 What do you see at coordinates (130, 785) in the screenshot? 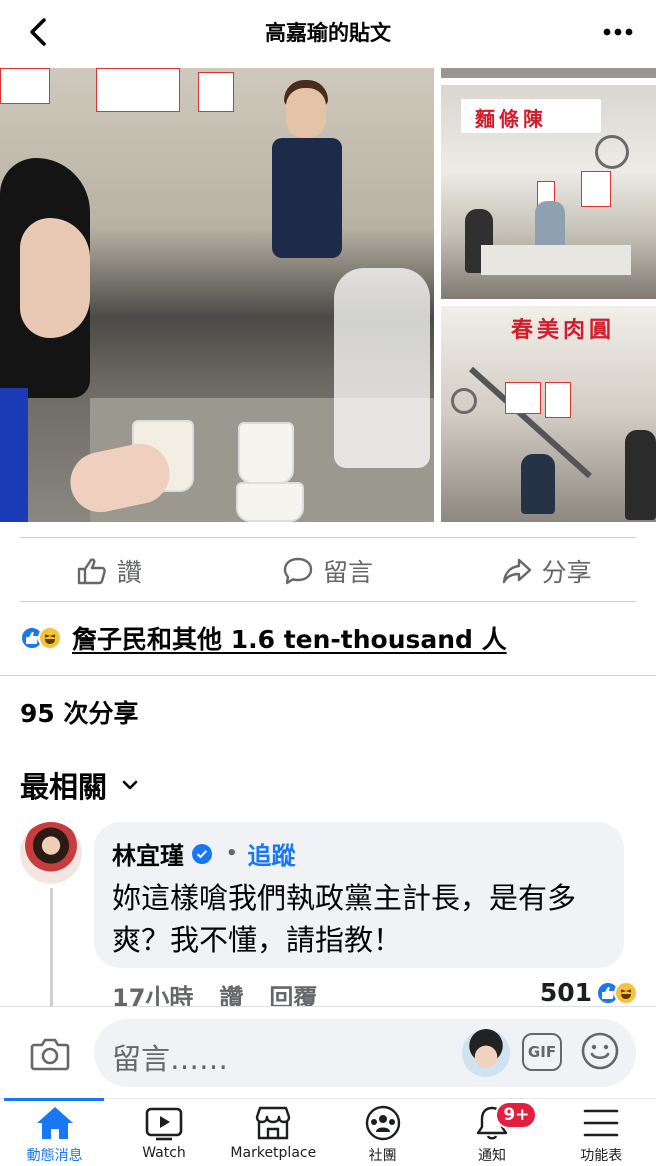
I see `chevron-down-icon` at bounding box center [130, 785].